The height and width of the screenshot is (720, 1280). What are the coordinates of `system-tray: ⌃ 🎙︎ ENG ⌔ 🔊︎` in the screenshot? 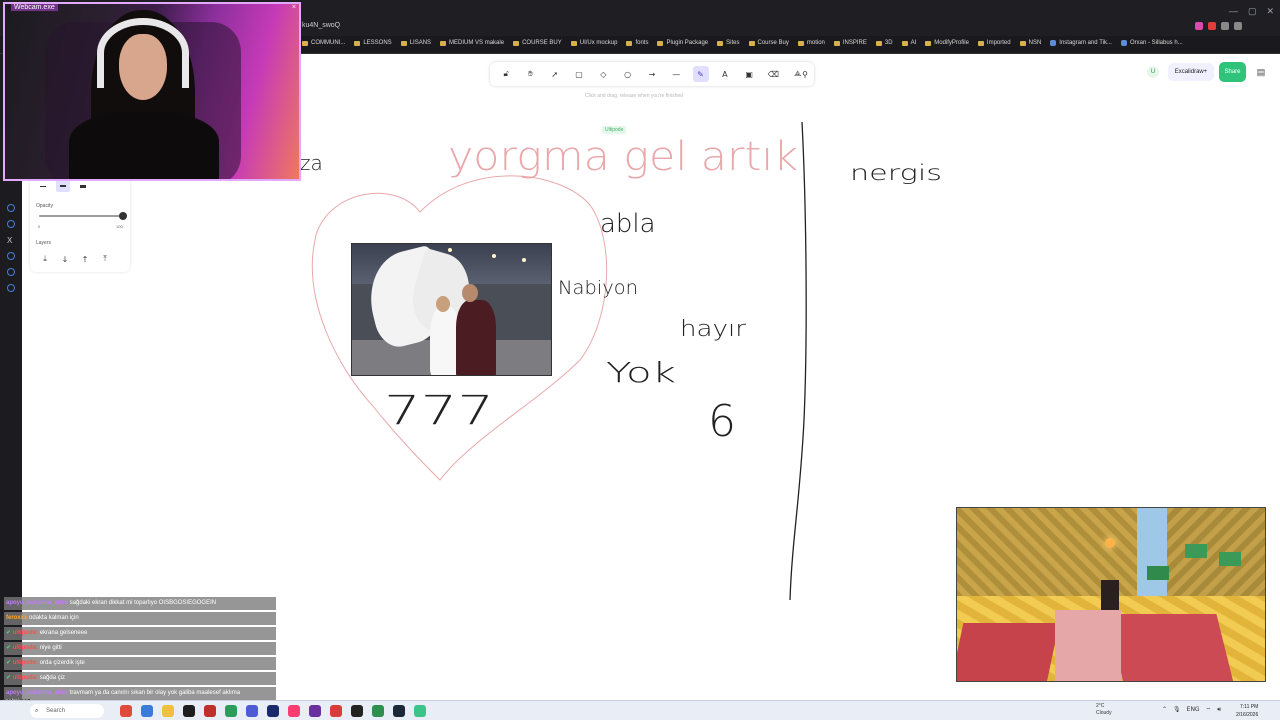 It's located at (1191, 710).